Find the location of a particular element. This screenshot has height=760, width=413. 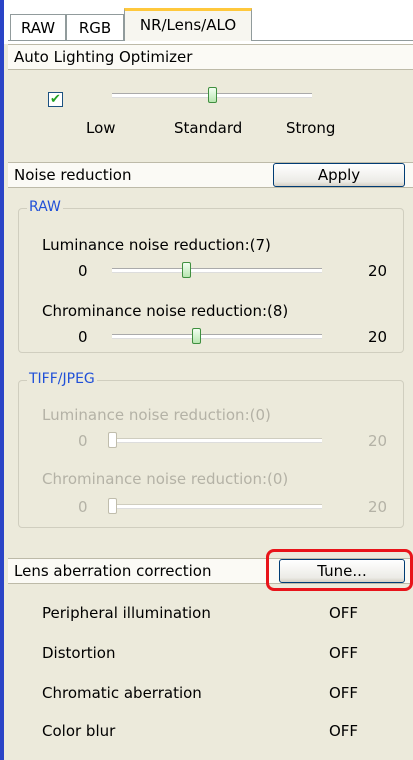

lens-item-distortion-value: OFF is located at coordinates (344, 653).